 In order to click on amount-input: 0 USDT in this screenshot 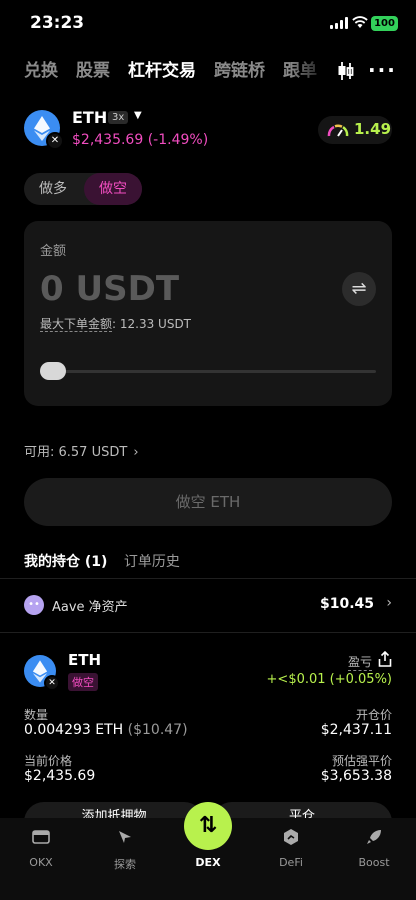, I will do `click(109, 289)`.